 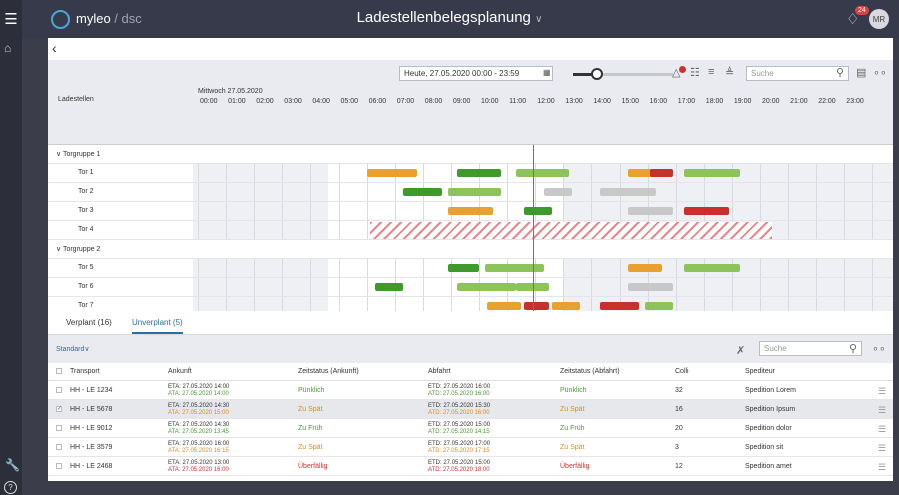 What do you see at coordinates (760, 371) in the screenshot?
I see `th-spediteur: Spediteur` at bounding box center [760, 371].